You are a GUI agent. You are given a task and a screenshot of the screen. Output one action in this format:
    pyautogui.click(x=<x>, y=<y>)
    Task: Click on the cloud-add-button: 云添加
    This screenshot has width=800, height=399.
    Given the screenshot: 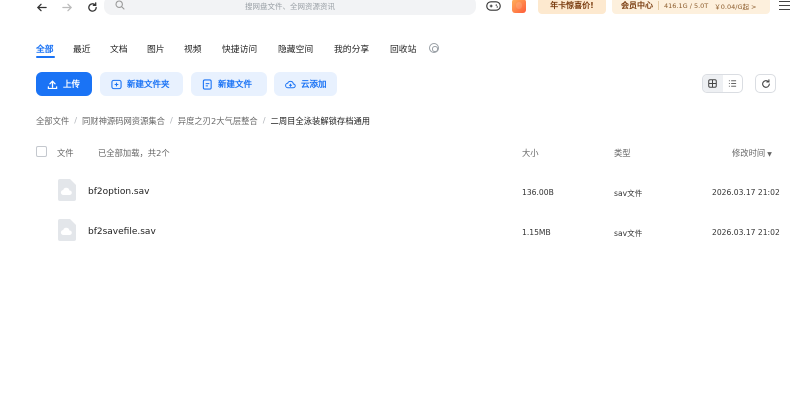 What is the action you would take?
    pyautogui.click(x=305, y=84)
    